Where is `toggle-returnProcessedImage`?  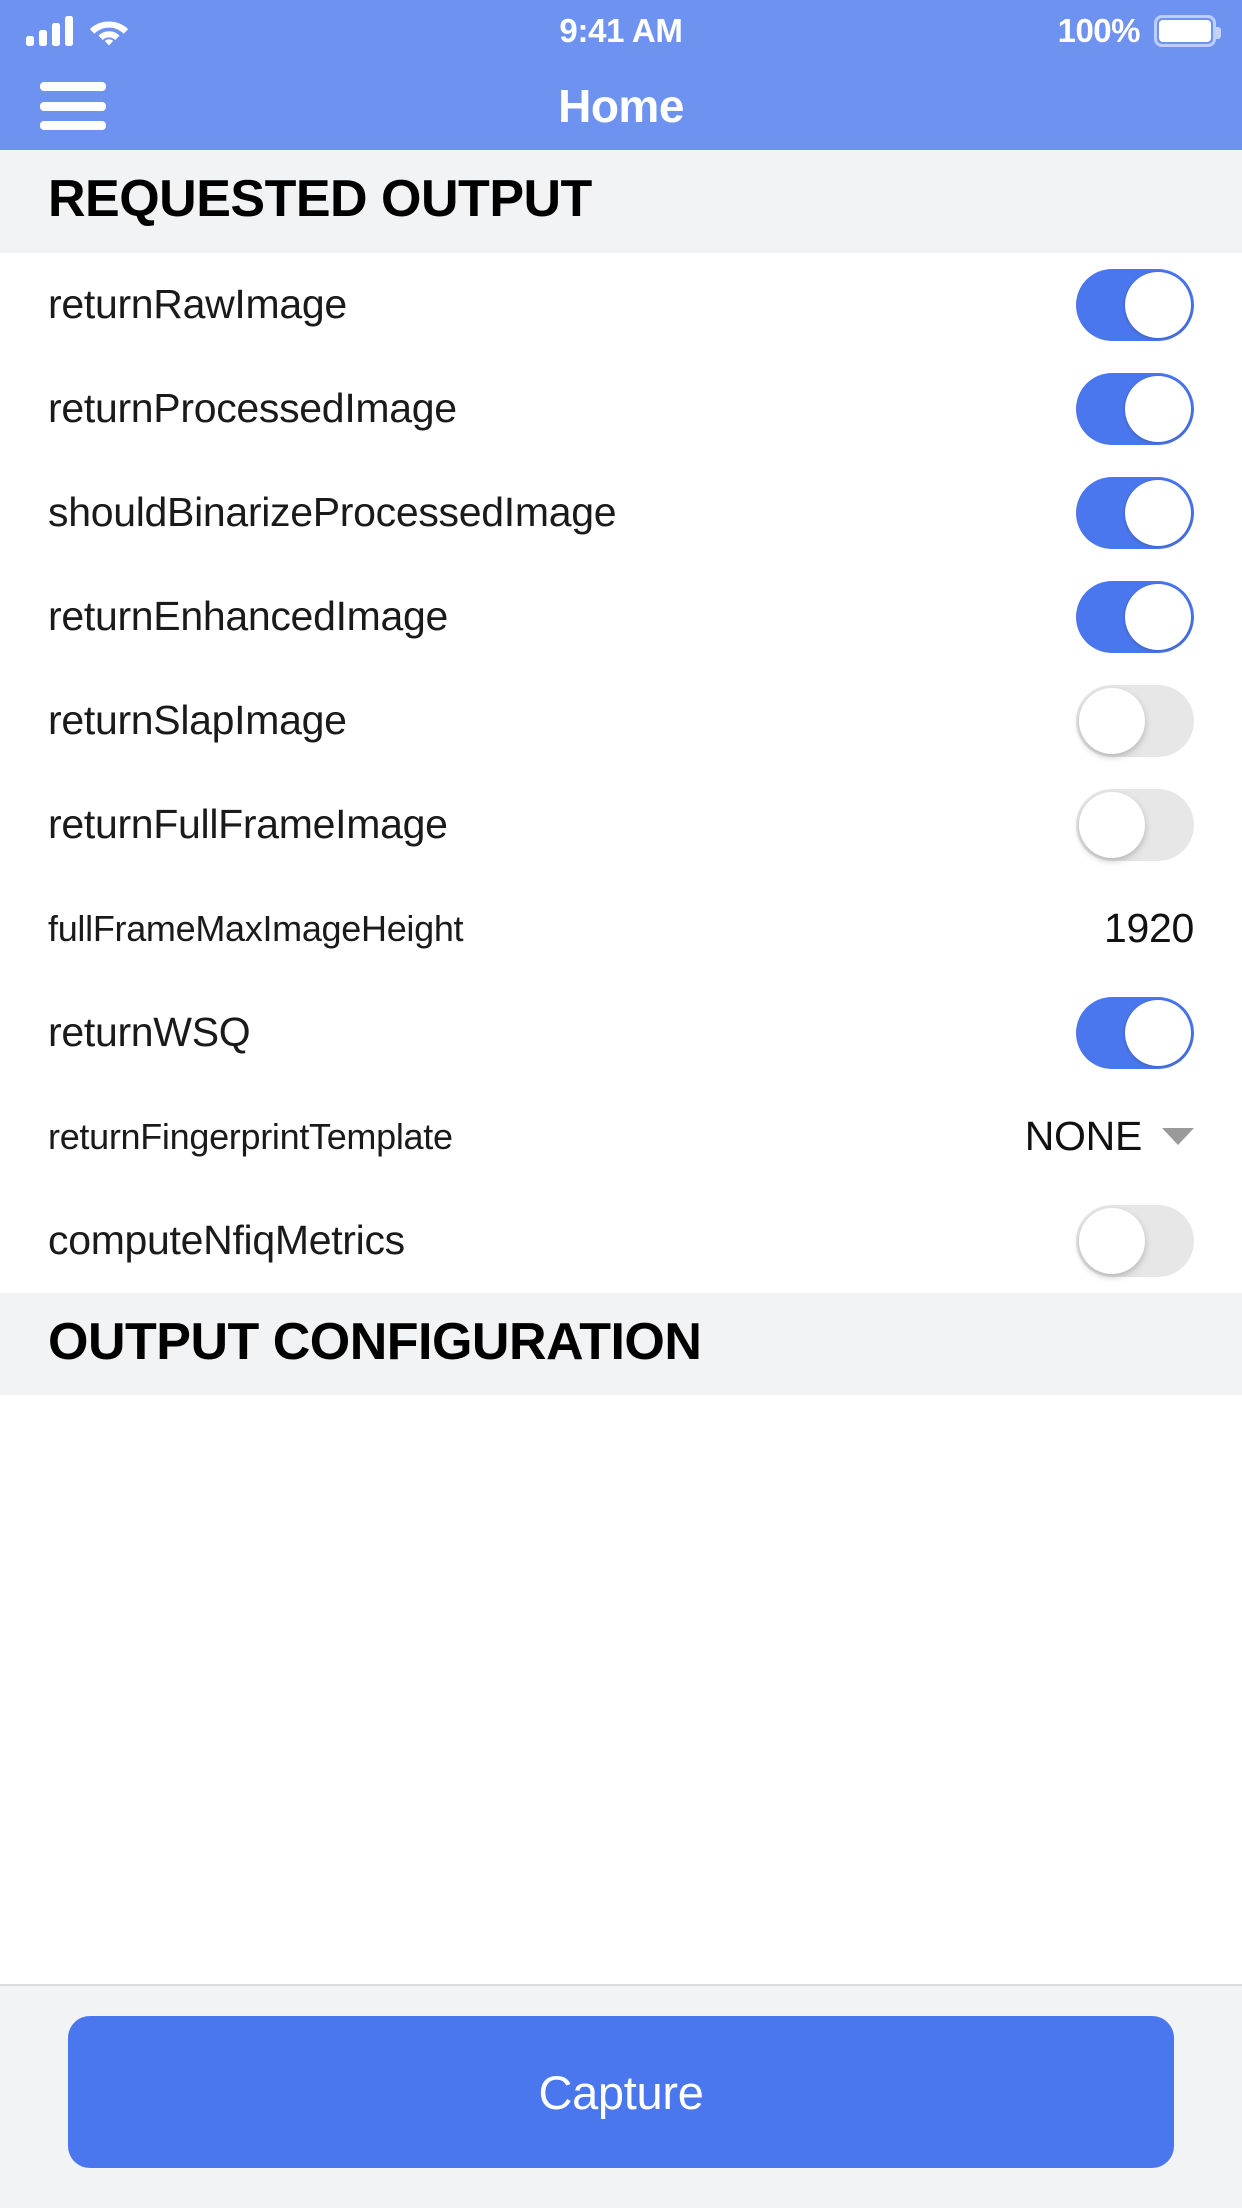 toggle-returnProcessedImage is located at coordinates (1135, 408).